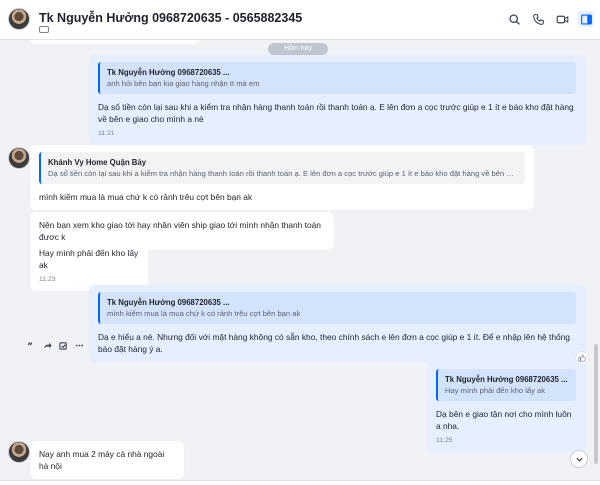 The height and width of the screenshot is (485, 600). Describe the element at coordinates (47, 345) in the screenshot. I see `forward-icon` at that location.